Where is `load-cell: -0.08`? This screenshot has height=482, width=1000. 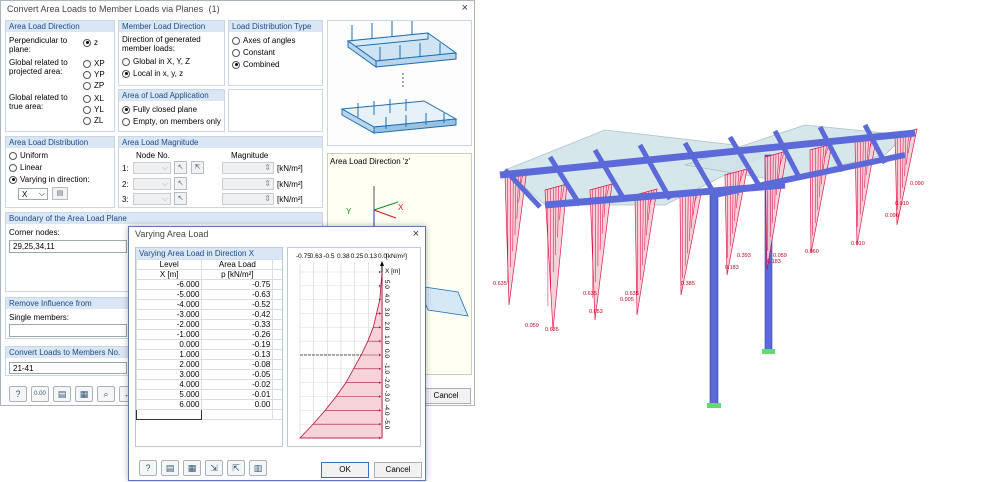 load-cell: -0.08 is located at coordinates (237, 364).